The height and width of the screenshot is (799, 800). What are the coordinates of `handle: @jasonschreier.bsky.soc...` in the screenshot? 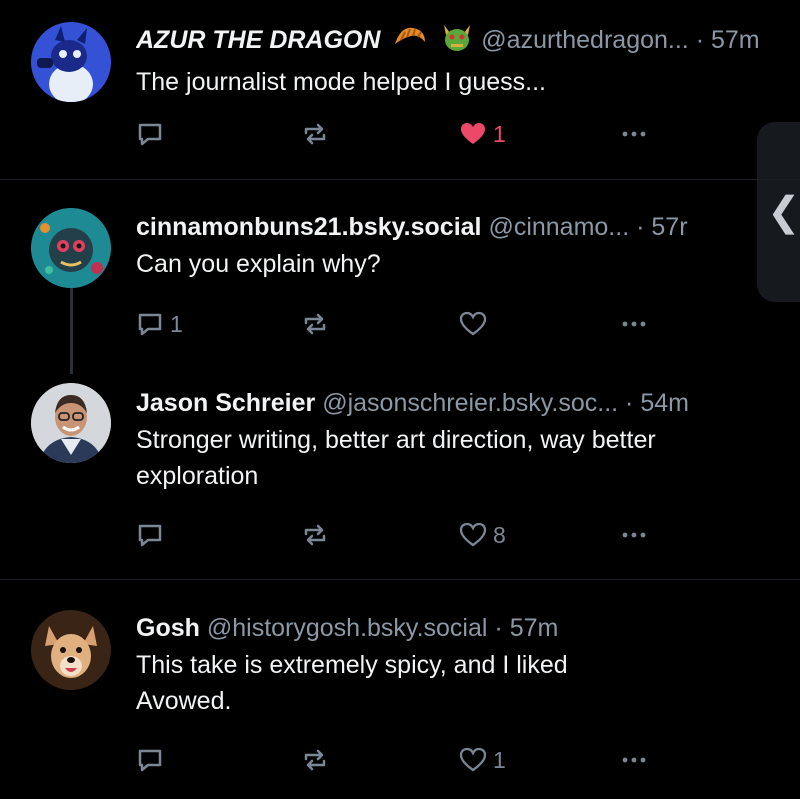 It's located at (470, 403).